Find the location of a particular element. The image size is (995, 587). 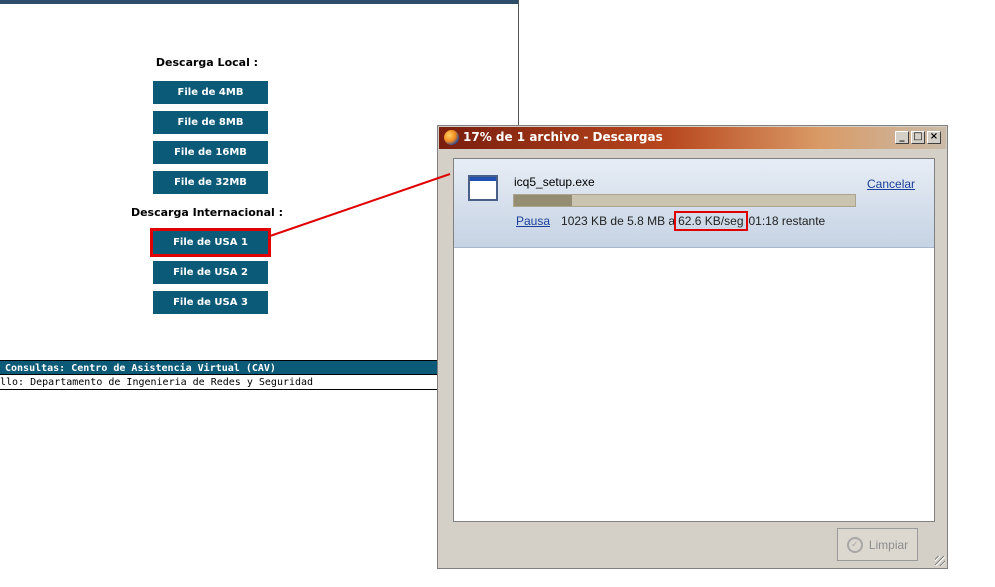

local-download-heading: Descarga Local : is located at coordinates (207, 62).